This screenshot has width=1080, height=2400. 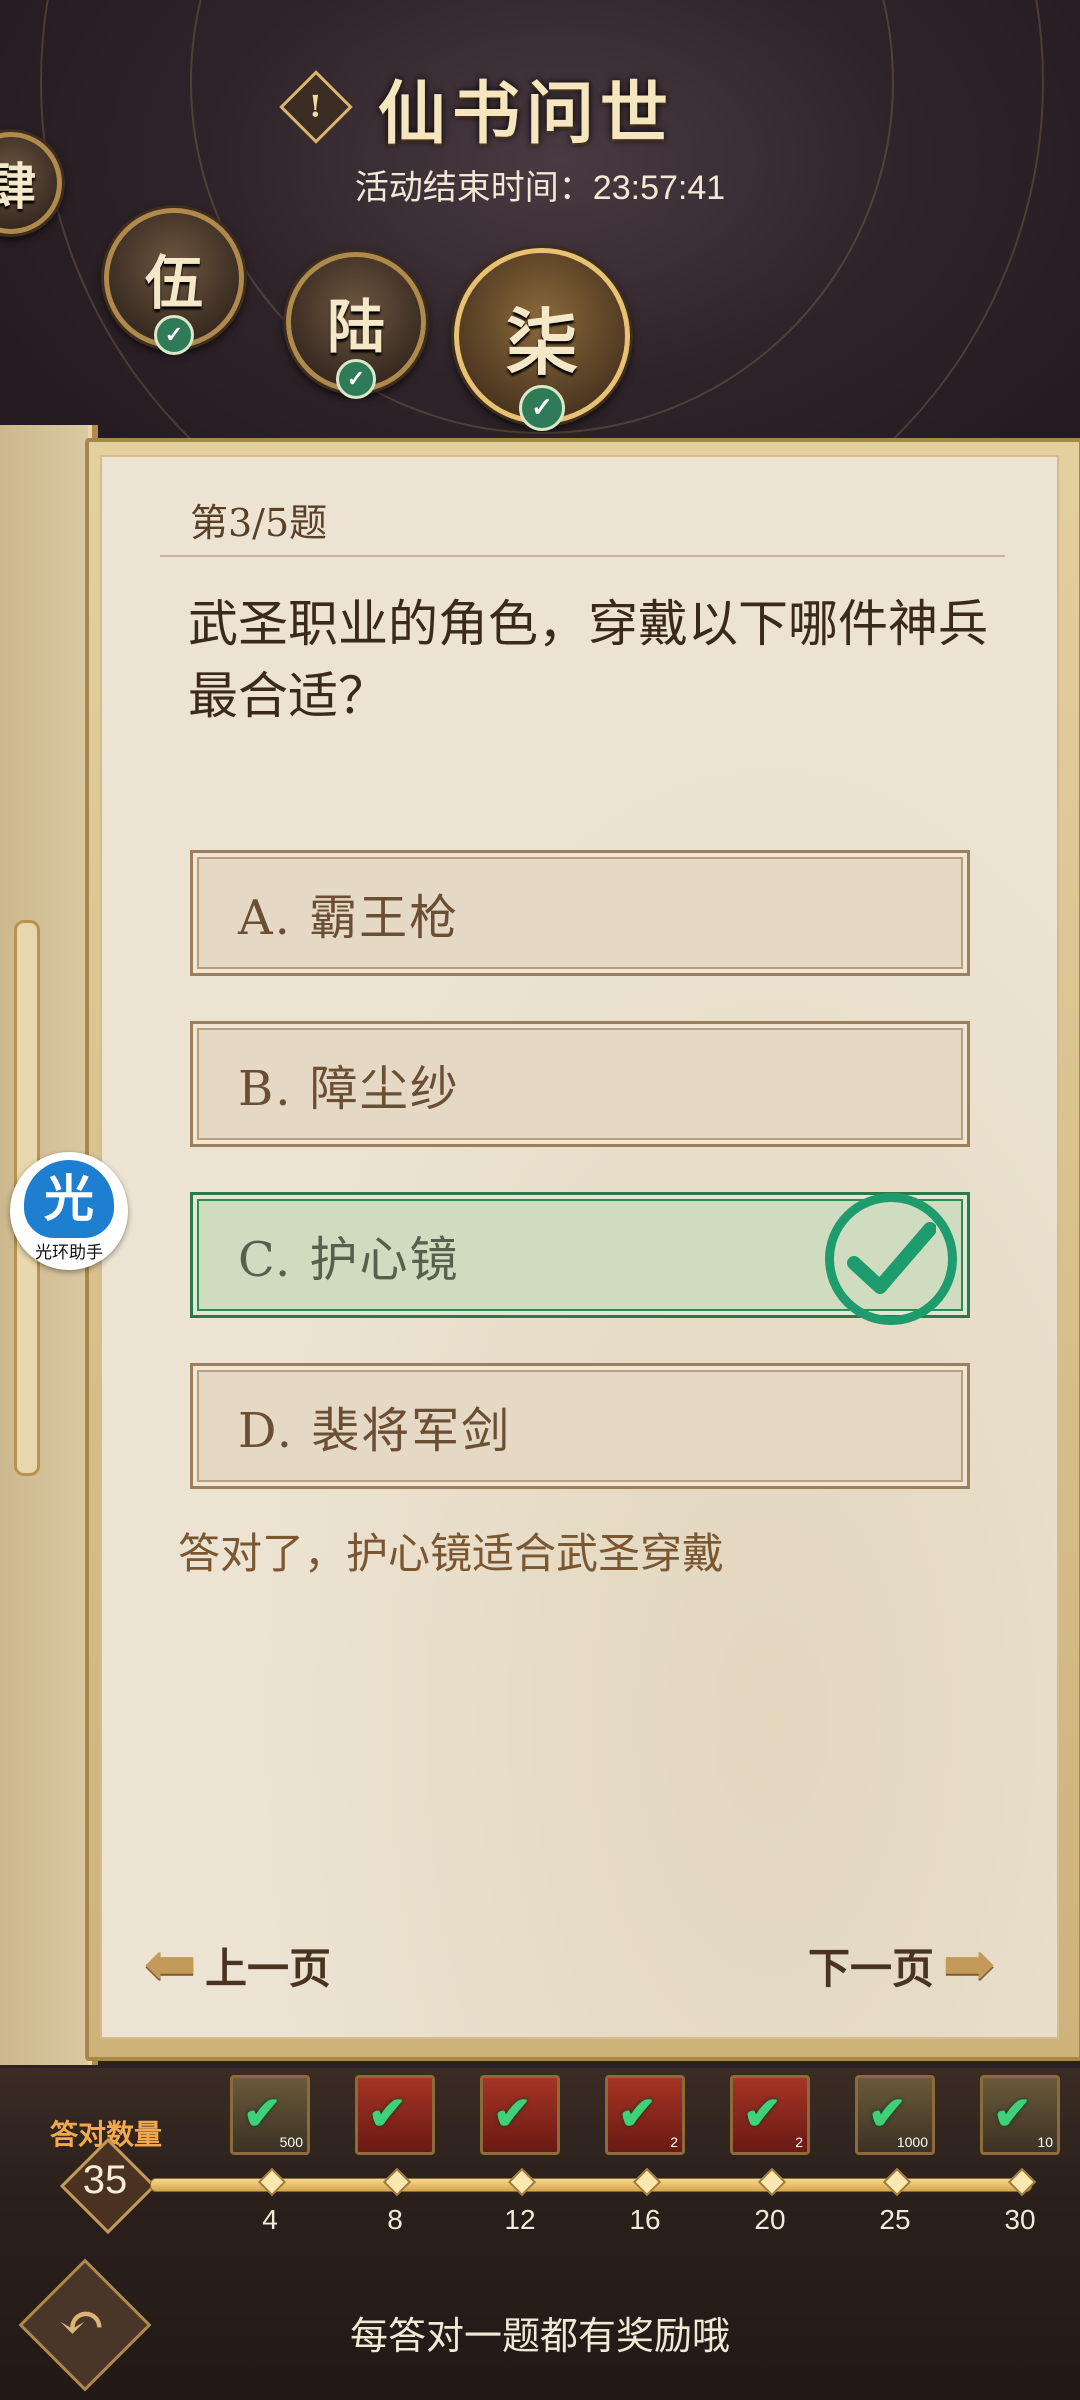 I want to click on chapter-button-6: 陆 ✓, so click(x=356, y=325).